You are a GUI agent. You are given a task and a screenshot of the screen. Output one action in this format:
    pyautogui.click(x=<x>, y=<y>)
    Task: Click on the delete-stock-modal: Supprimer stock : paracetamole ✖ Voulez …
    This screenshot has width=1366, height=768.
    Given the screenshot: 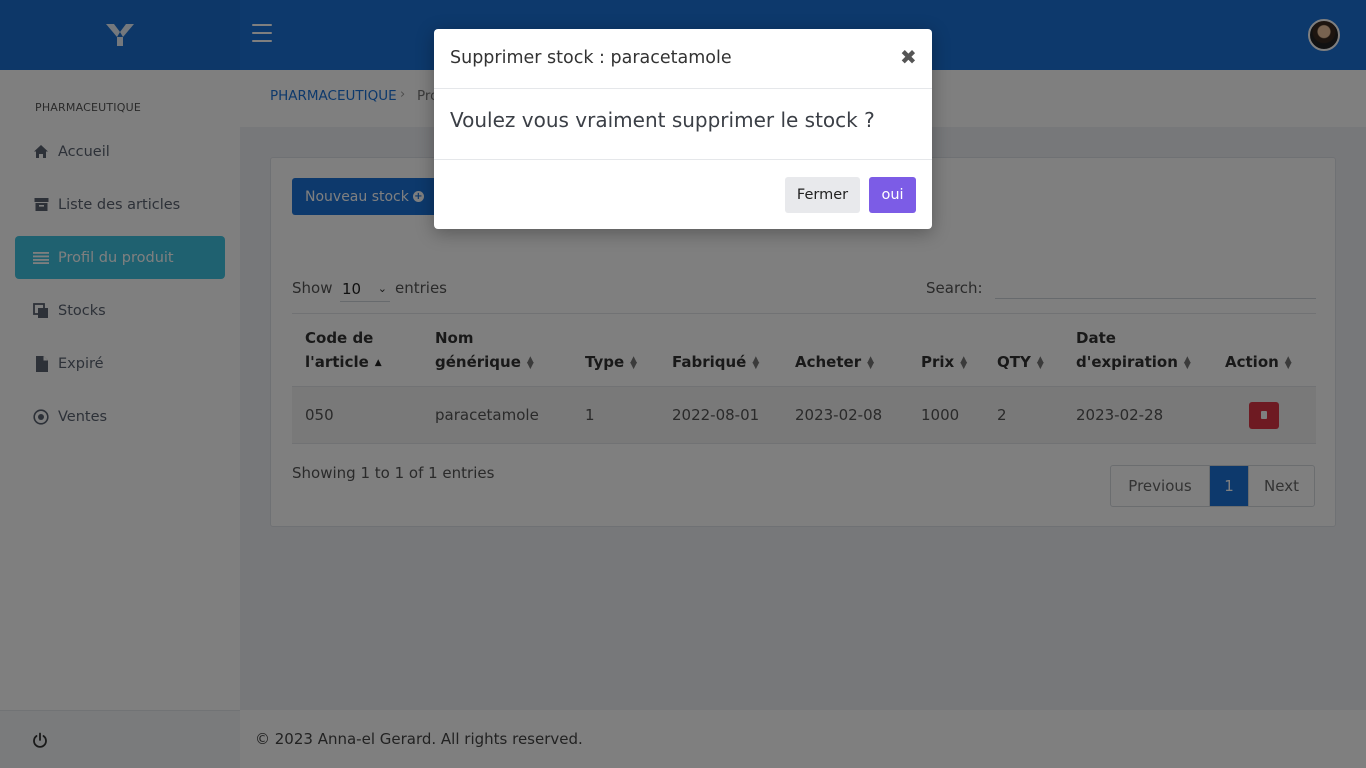 What is the action you would take?
    pyautogui.click(x=683, y=129)
    